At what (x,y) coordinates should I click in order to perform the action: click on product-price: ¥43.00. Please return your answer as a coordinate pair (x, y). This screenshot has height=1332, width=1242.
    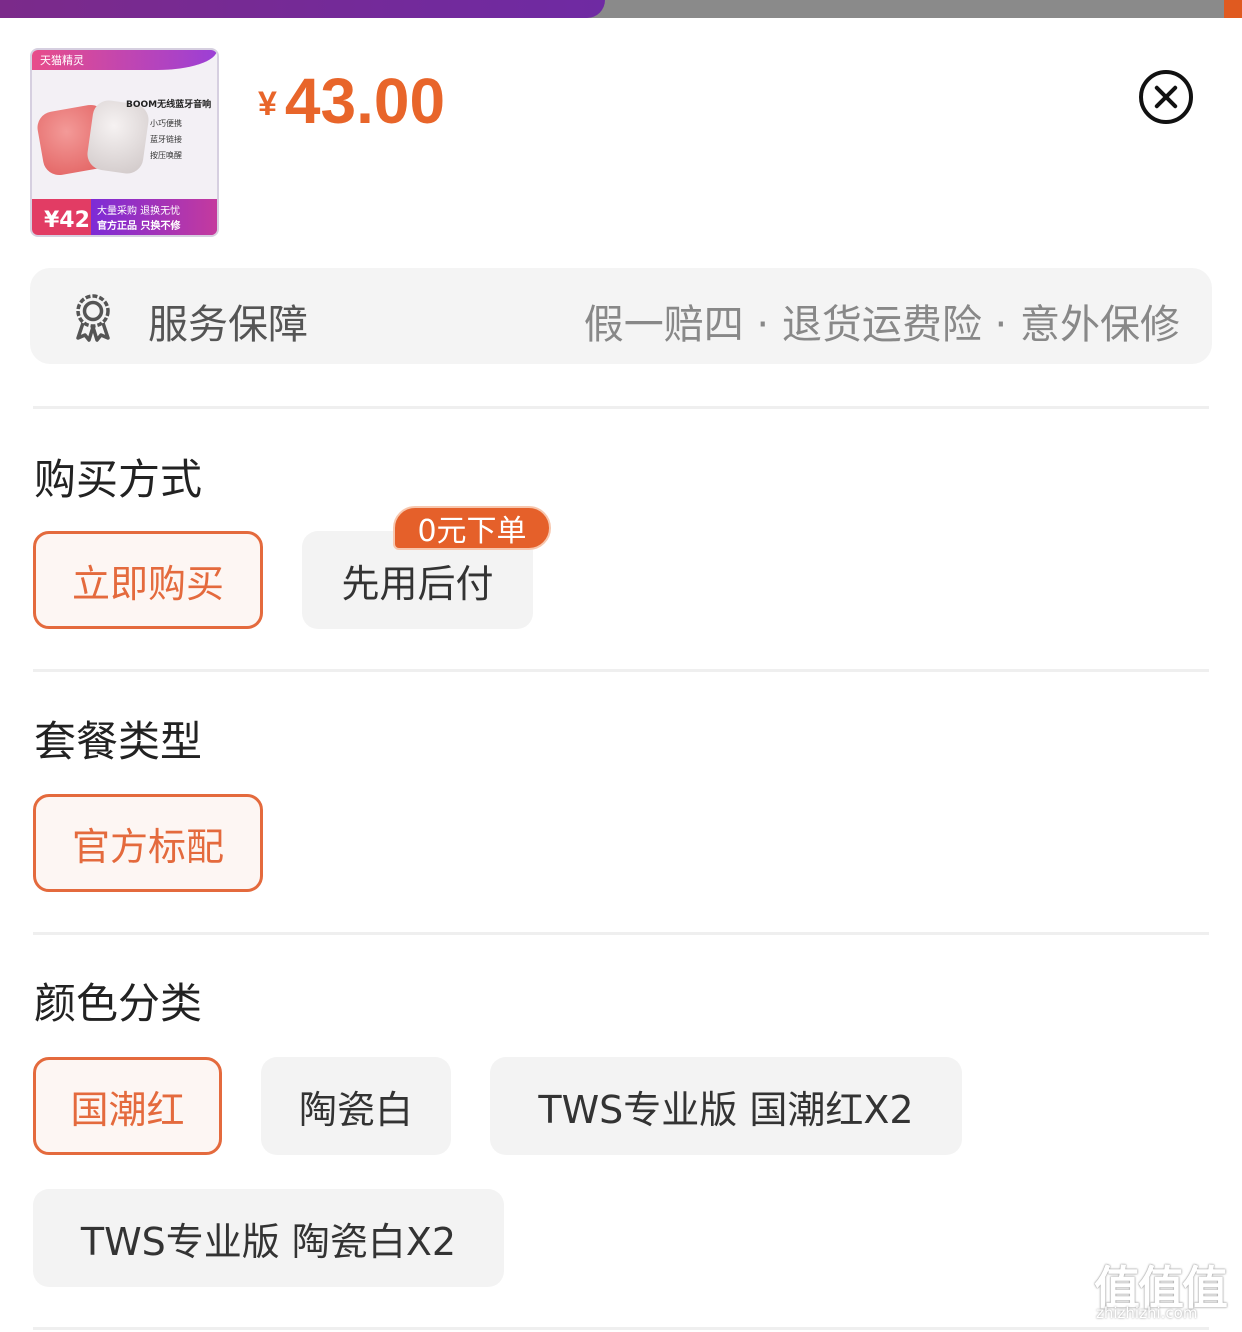
    Looking at the image, I should click on (351, 101).